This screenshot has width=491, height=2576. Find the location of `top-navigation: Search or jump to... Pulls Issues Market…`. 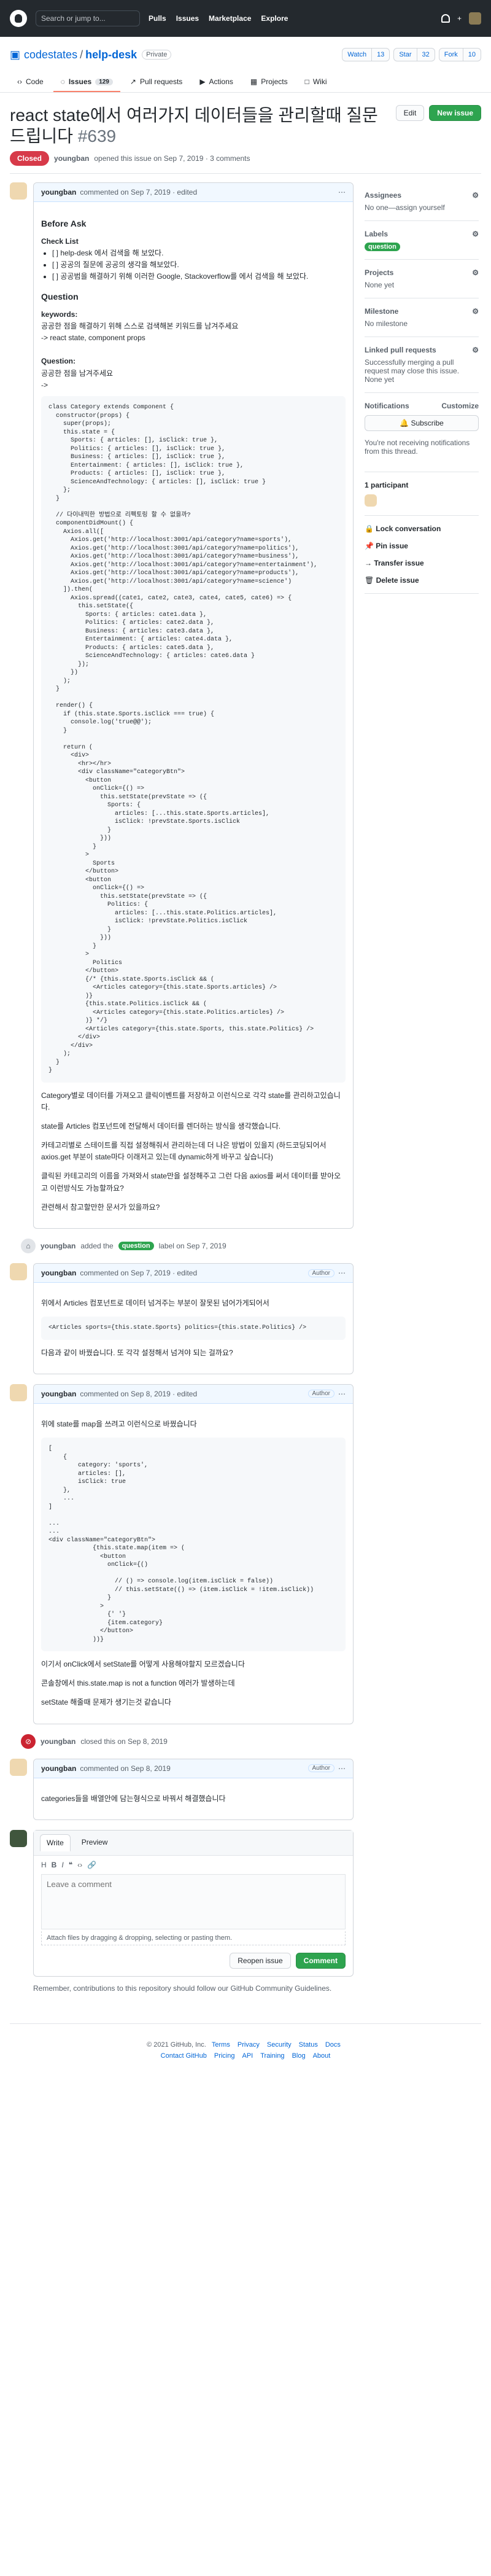

top-navigation: Search or jump to... Pulls Issues Market… is located at coordinates (245, 18).